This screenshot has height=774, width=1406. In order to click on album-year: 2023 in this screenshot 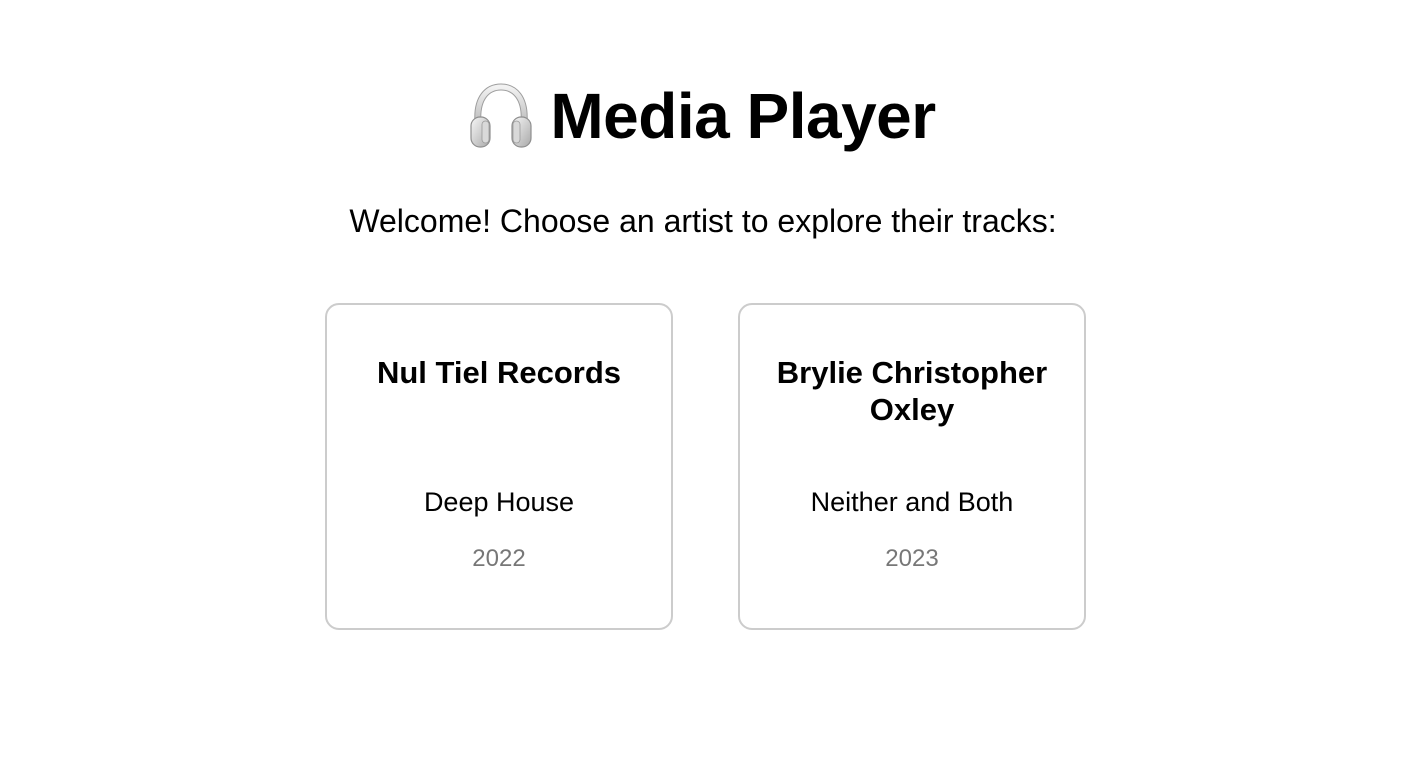, I will do `click(912, 558)`.